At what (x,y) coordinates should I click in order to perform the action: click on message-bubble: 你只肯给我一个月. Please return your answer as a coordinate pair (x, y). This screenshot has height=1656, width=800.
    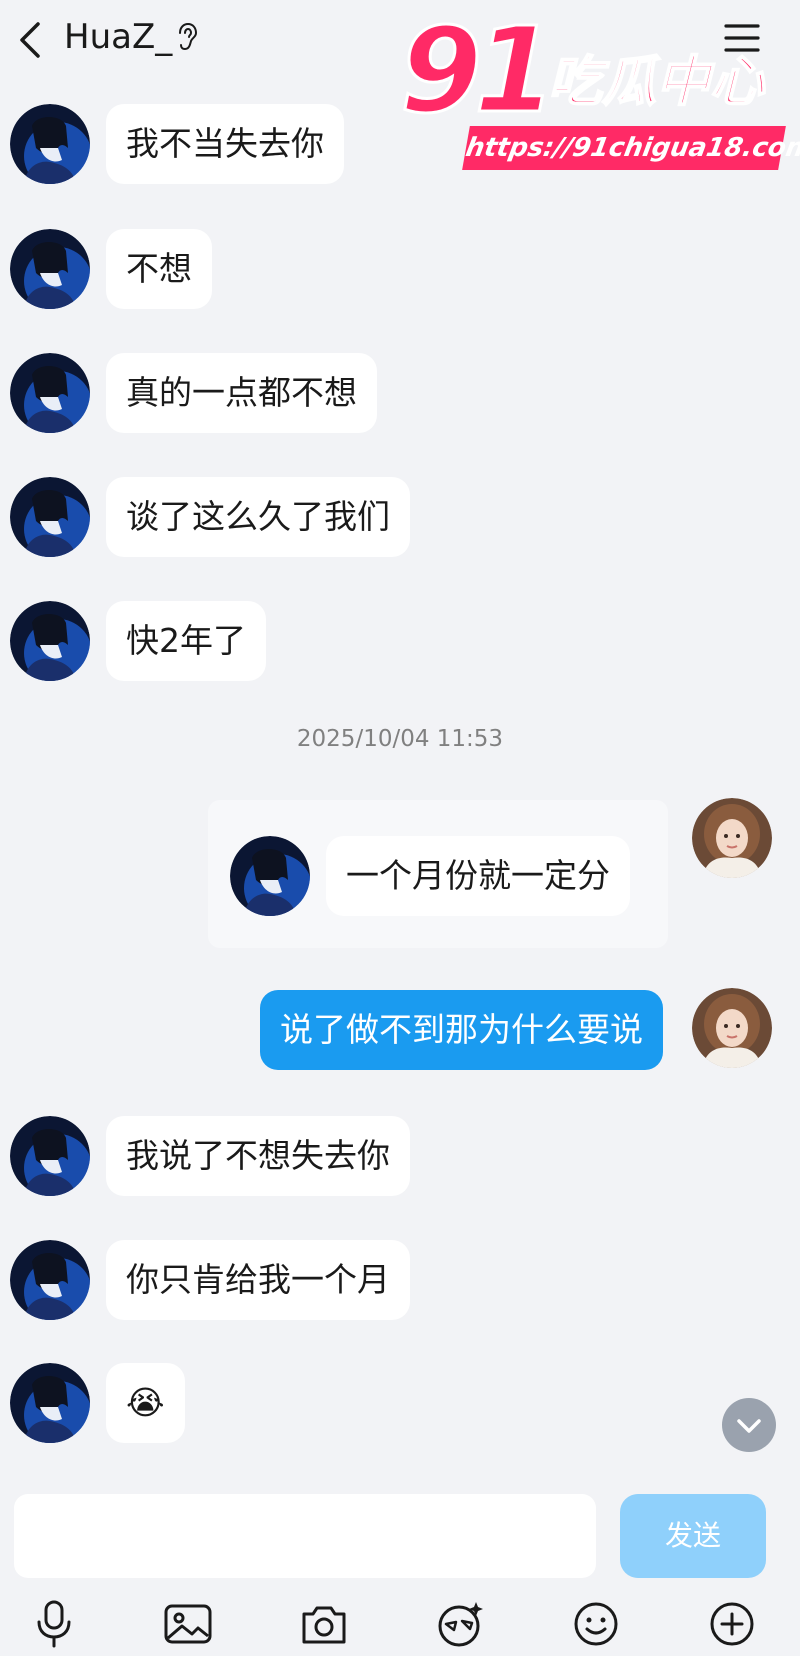
    Looking at the image, I should click on (258, 1280).